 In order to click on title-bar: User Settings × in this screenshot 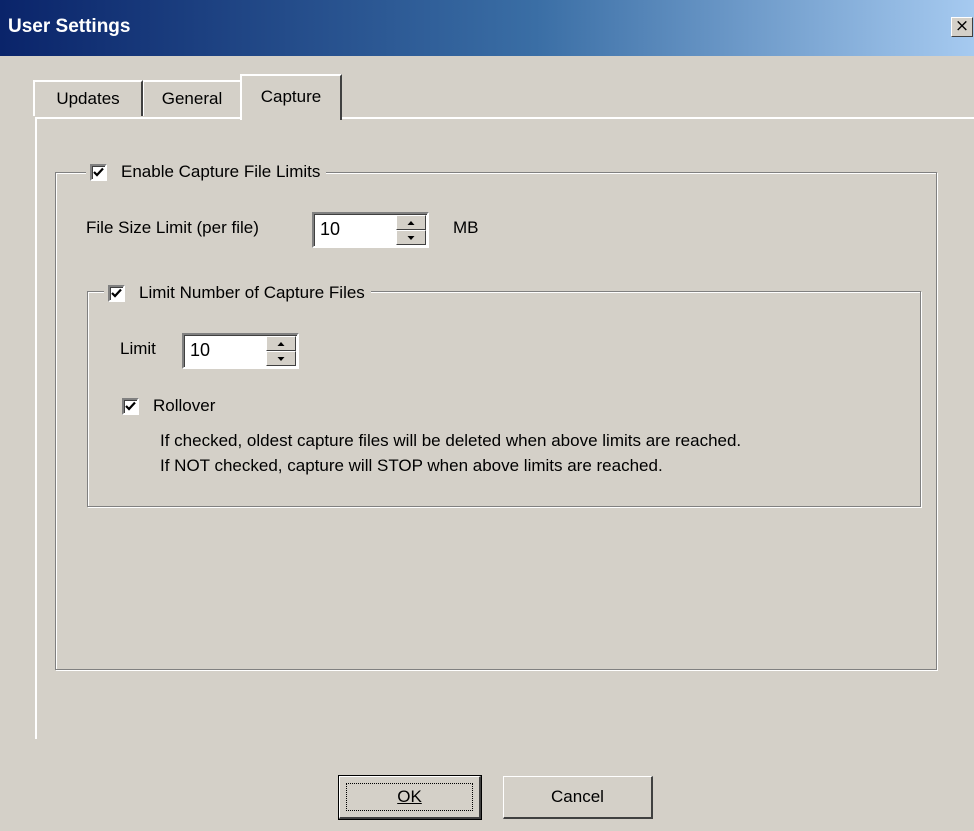, I will do `click(487, 28)`.